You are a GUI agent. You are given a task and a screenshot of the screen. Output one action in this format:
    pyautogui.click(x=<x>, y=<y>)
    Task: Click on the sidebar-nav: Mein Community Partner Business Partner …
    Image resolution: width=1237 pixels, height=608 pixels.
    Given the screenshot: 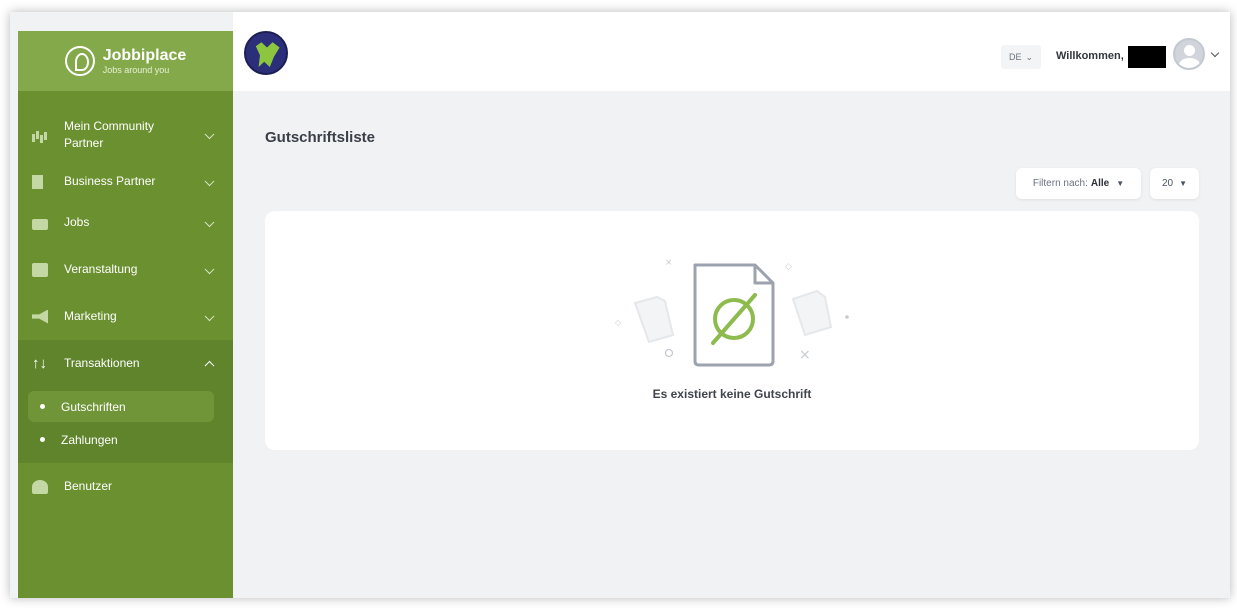 What is the action you would take?
    pyautogui.click(x=125, y=300)
    